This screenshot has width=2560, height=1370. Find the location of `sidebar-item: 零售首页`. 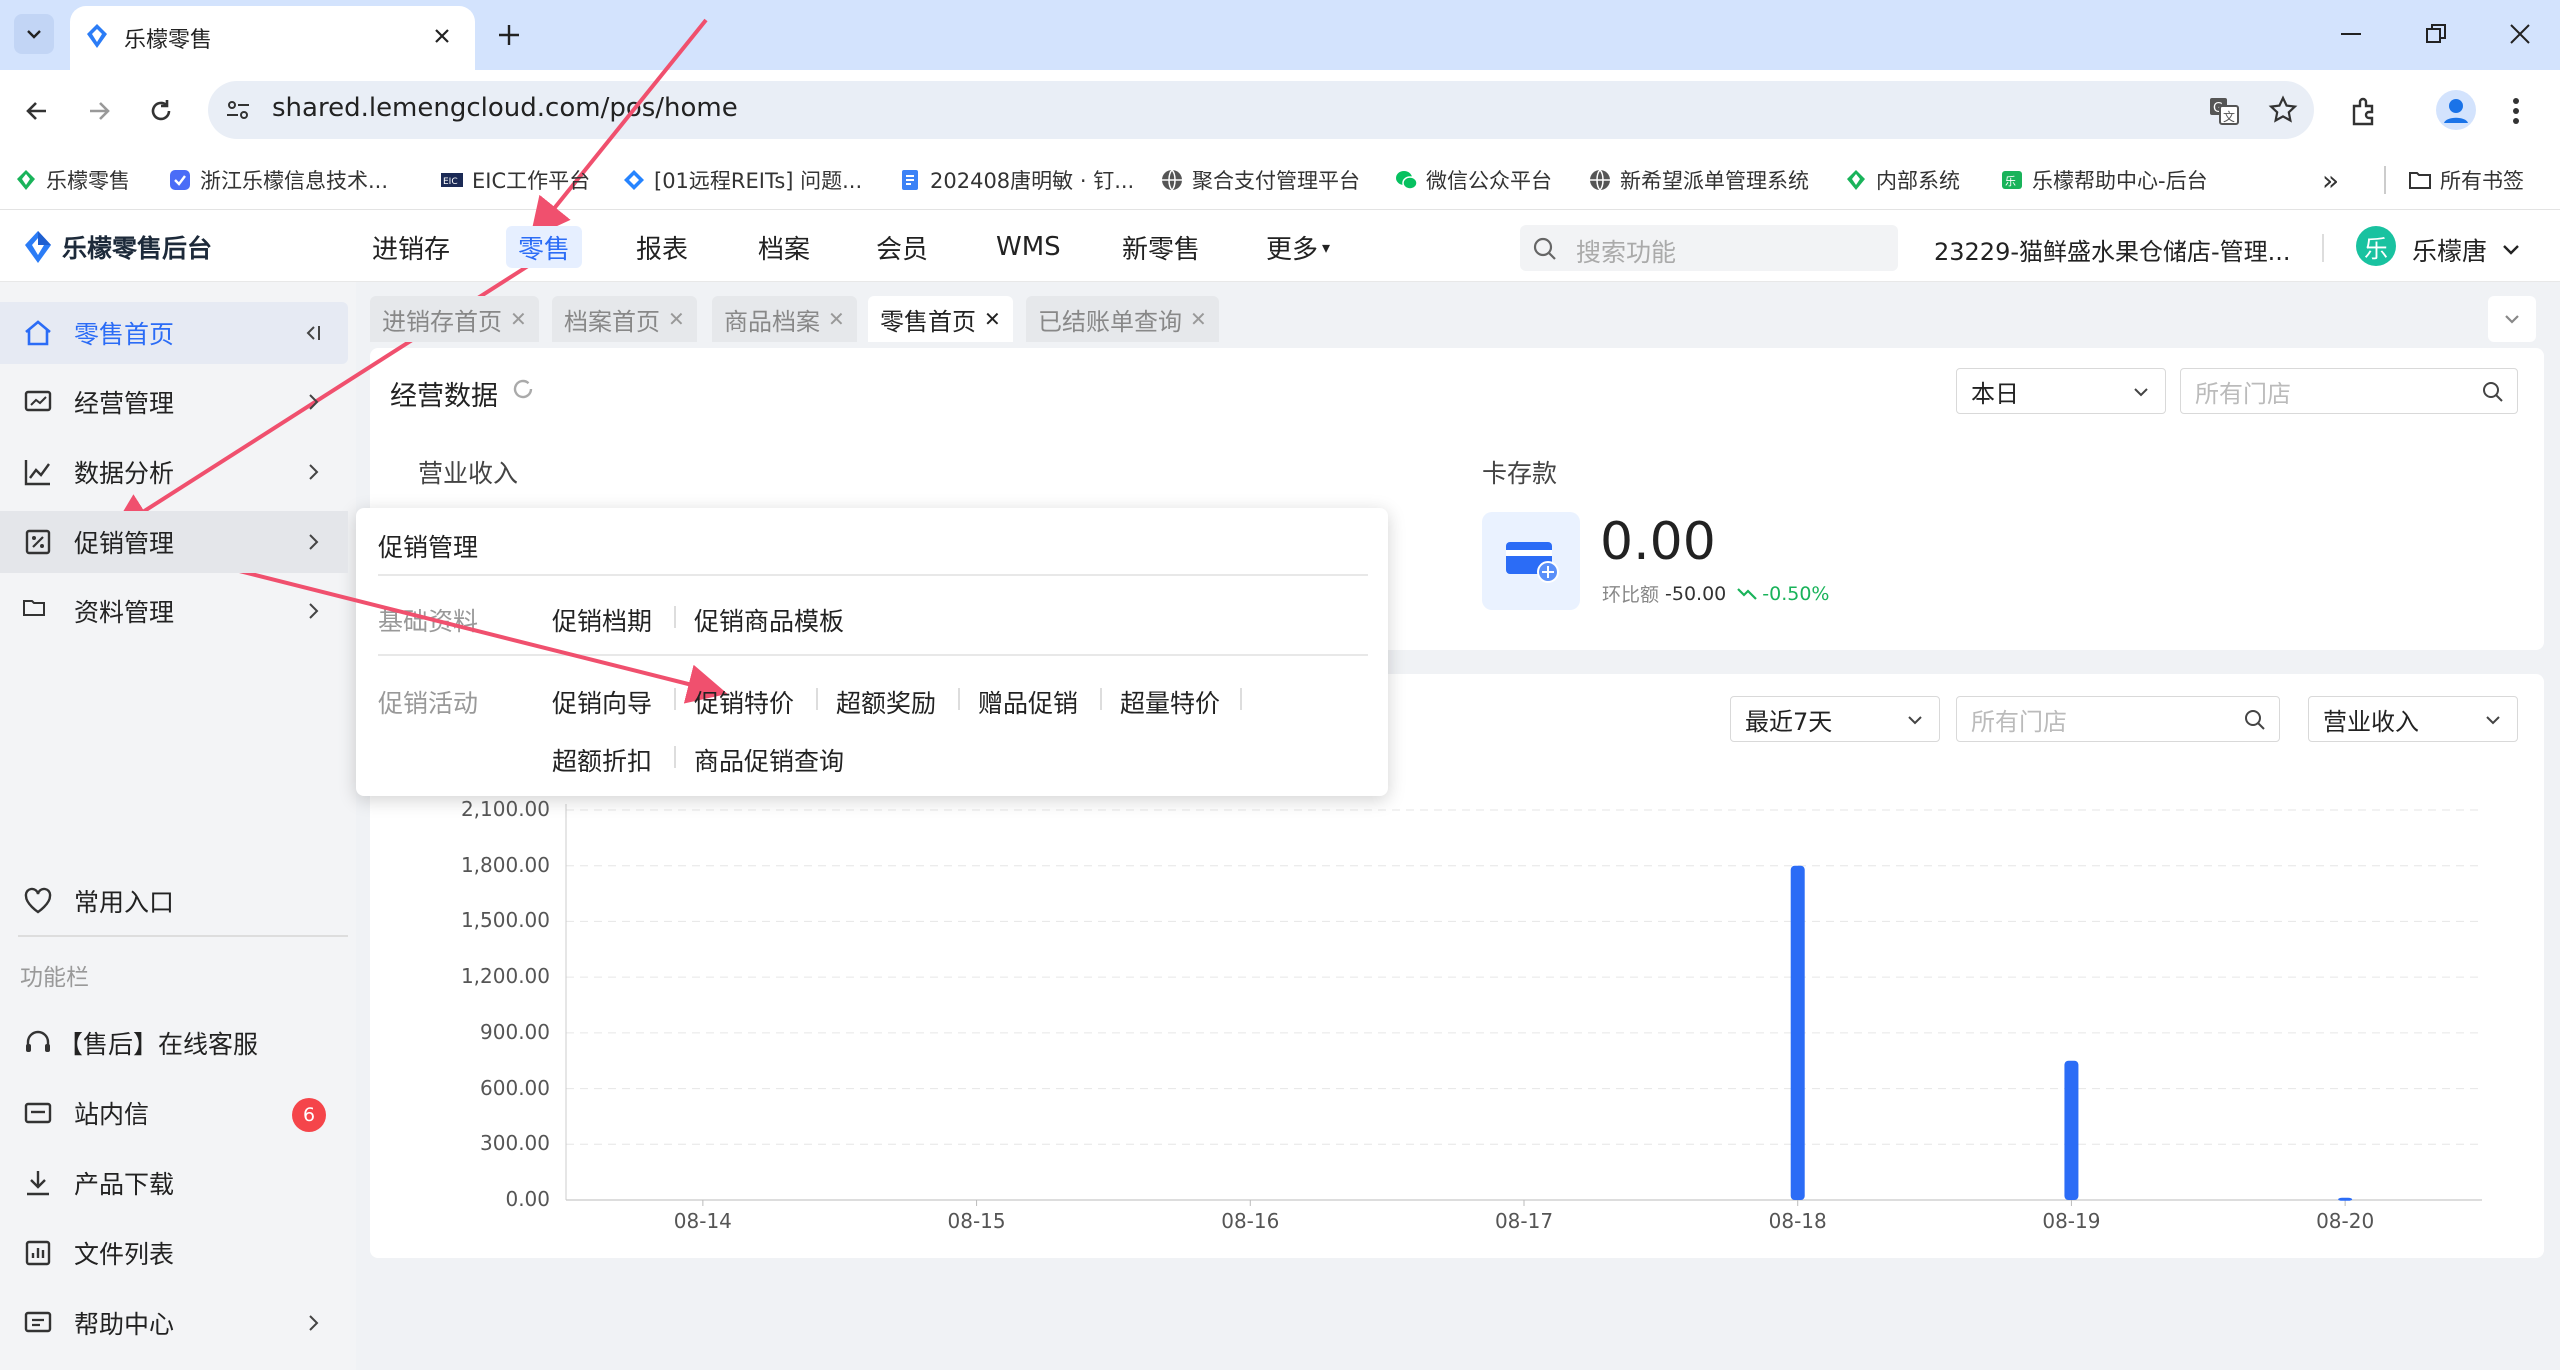

sidebar-item: 零售首页 is located at coordinates (174, 333).